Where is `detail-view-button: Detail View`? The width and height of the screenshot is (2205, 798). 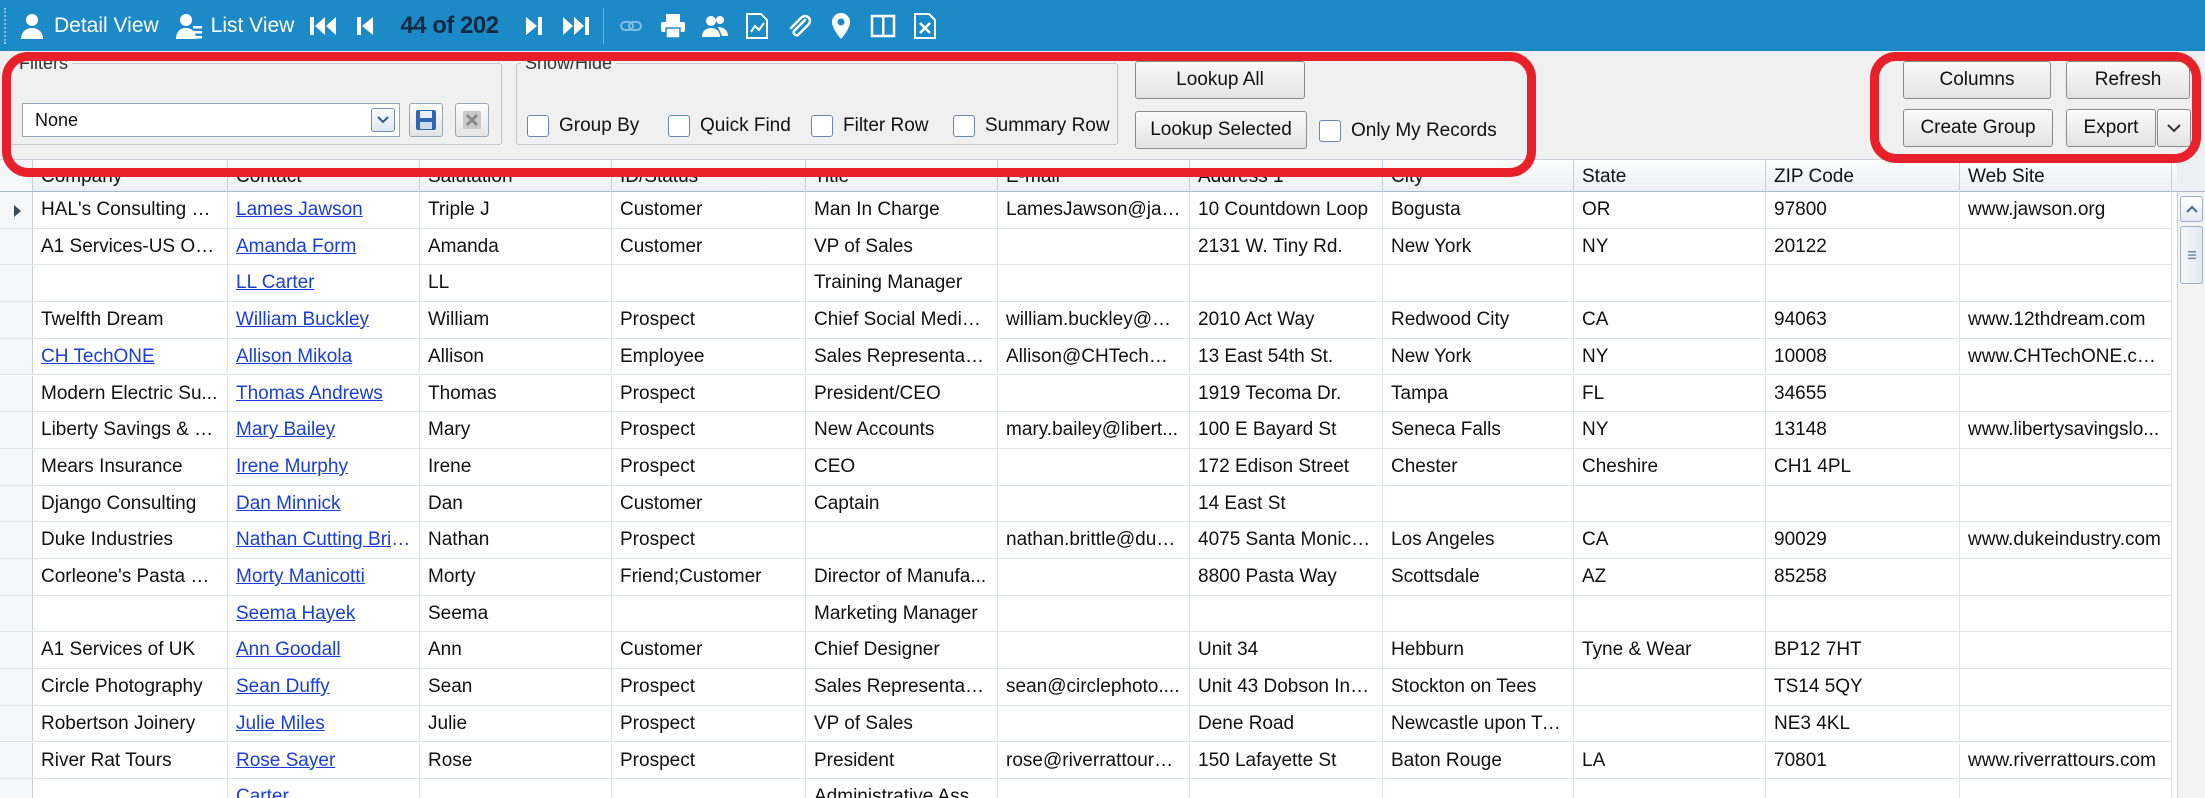
detail-view-button: Detail View is located at coordinates (88, 26).